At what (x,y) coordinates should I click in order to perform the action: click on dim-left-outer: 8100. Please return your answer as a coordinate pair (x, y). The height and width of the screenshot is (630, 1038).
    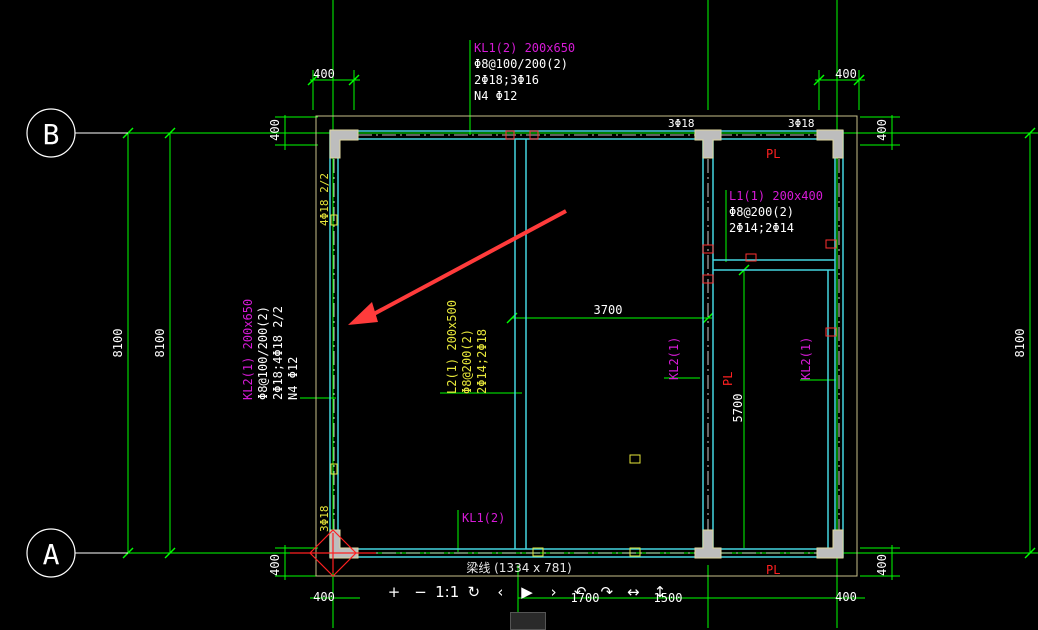
    Looking at the image, I should click on (118, 343).